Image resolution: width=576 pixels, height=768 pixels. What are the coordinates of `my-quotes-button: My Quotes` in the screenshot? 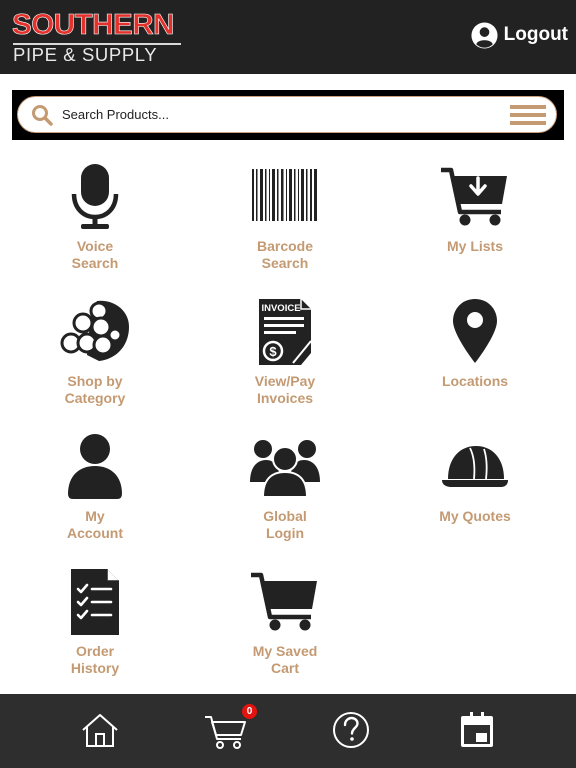 It's located at (475, 478).